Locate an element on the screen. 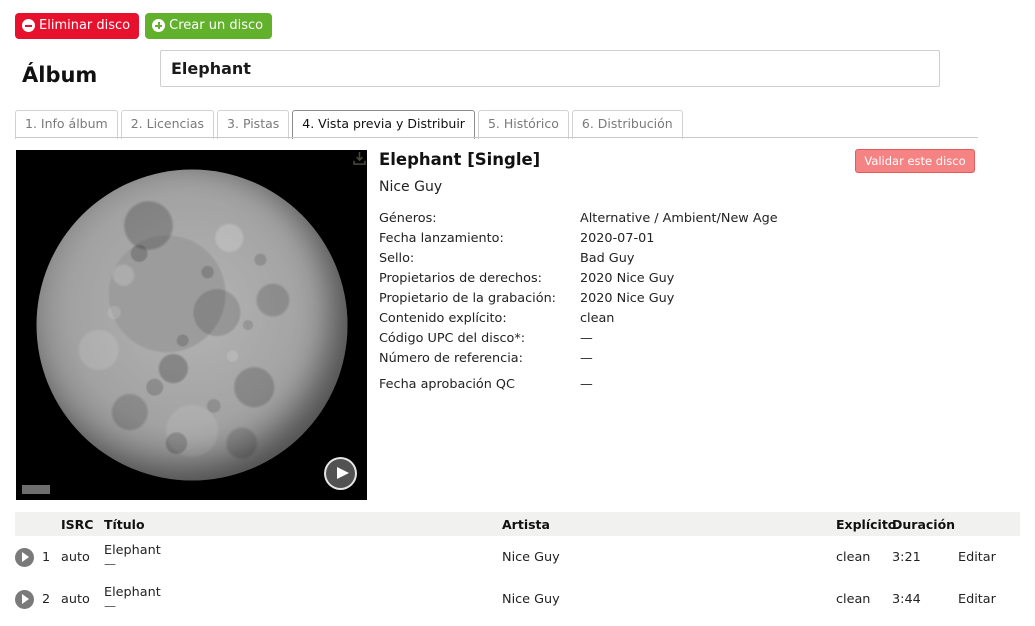 This screenshot has height=626, width=1035. delete-disc-button: Eliminar disco is located at coordinates (77, 26).